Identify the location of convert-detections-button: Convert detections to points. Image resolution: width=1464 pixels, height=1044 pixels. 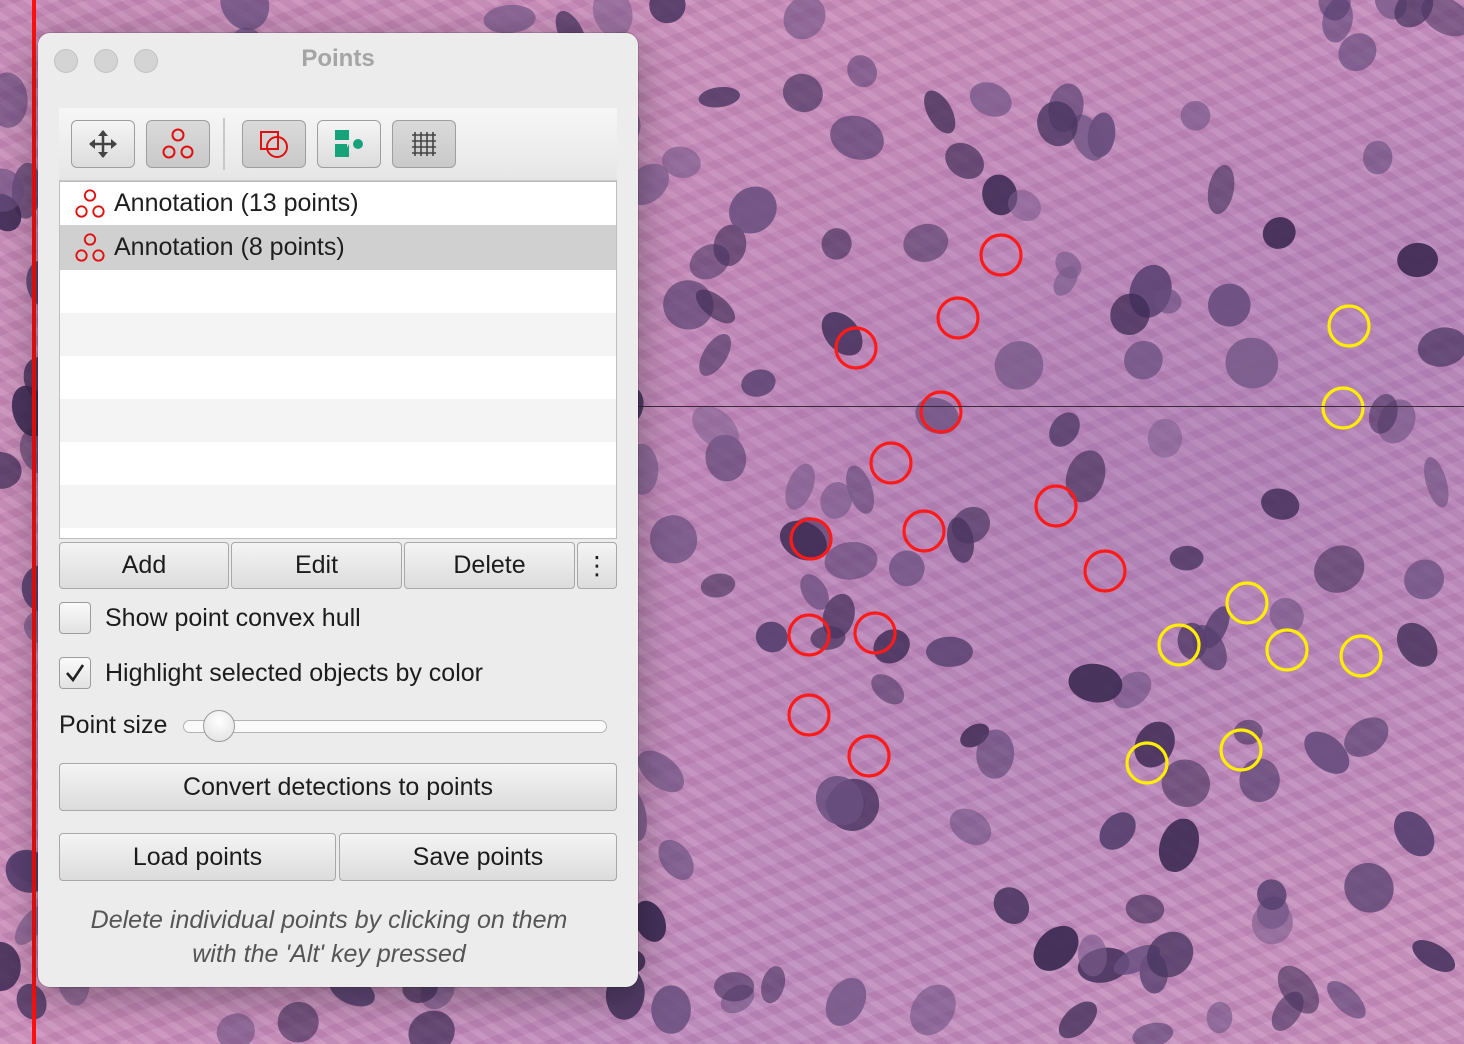
(338, 787).